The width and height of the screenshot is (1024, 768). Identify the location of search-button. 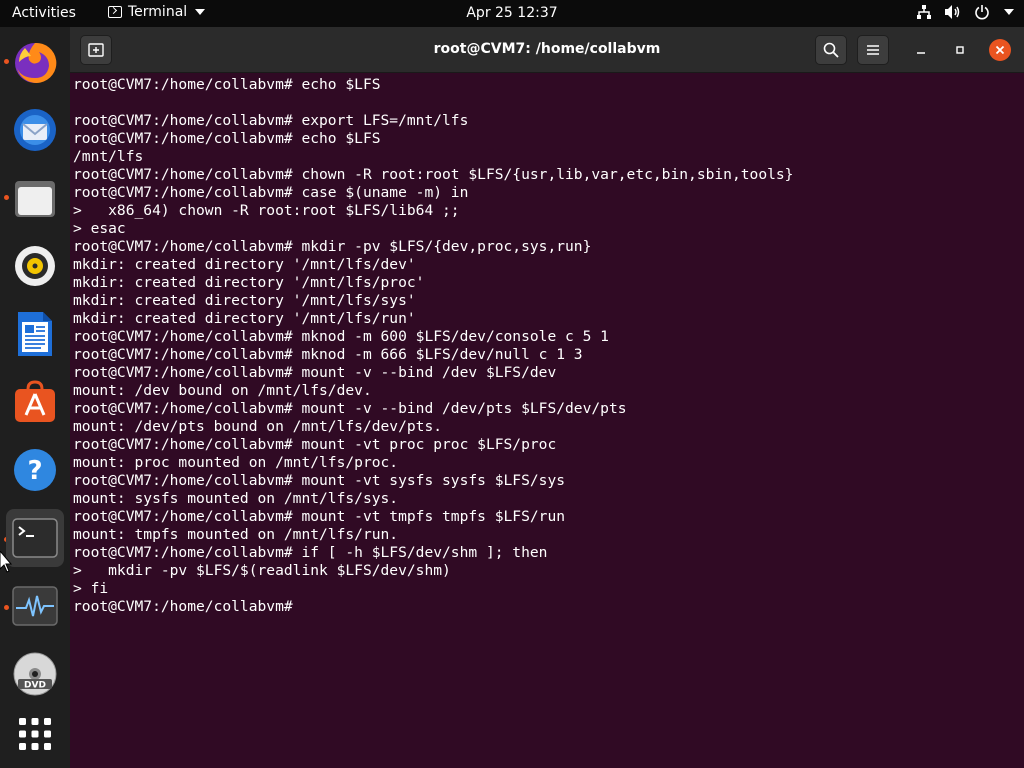
(831, 50).